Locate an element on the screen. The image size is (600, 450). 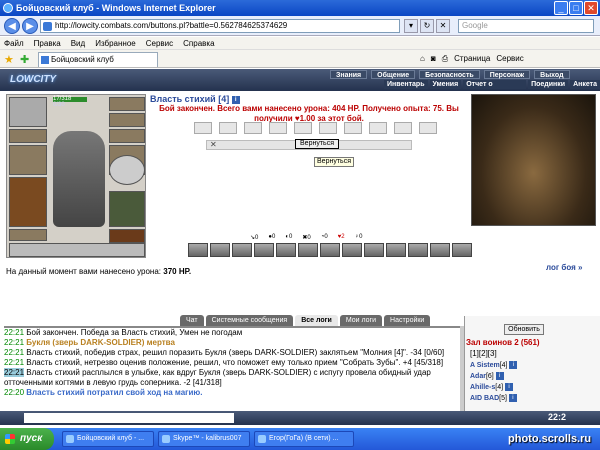
page-menu: Страница is located at coordinates (472, 59).